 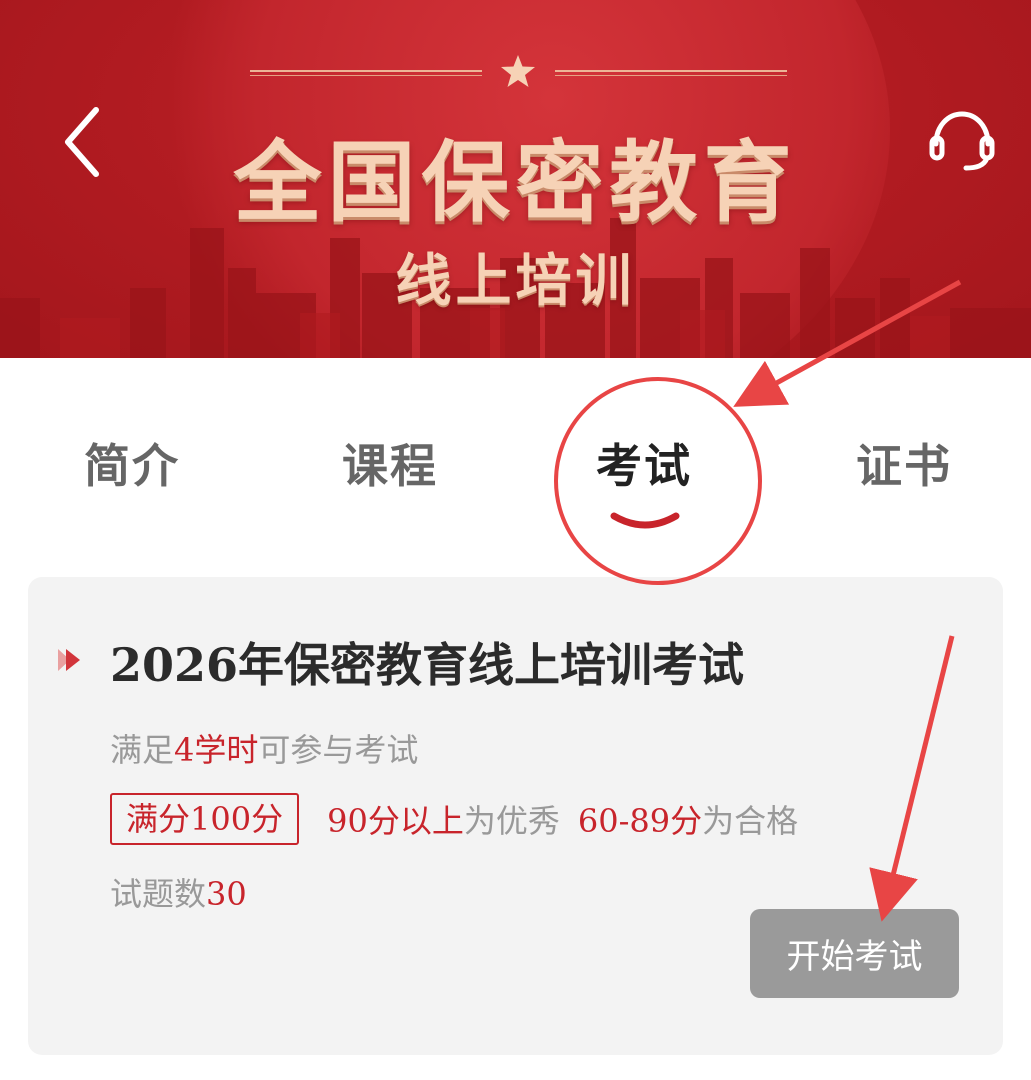 I want to click on star-icon, so click(x=518, y=71).